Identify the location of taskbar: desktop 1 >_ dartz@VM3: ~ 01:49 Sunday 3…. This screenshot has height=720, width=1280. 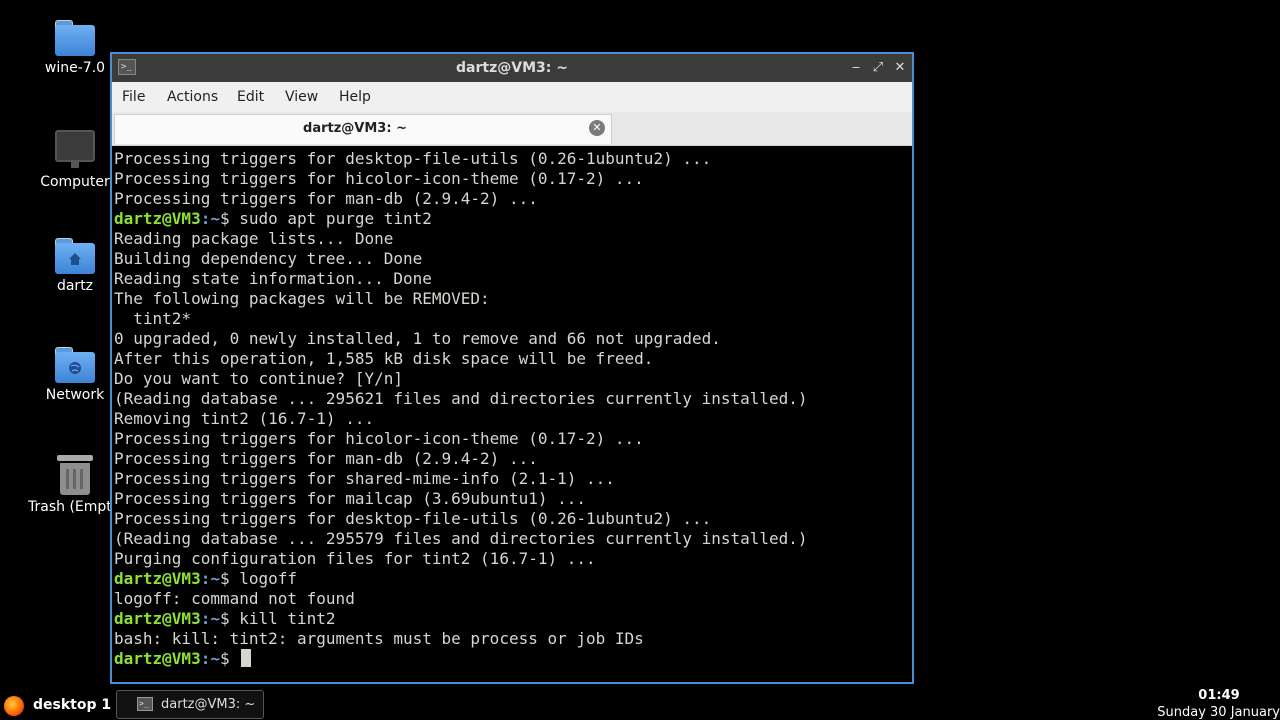
(640, 704).